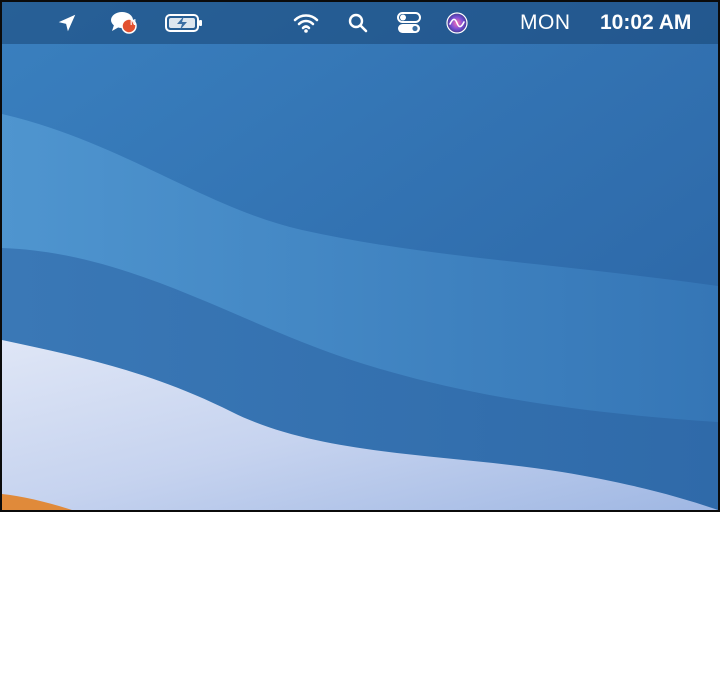 Image resolution: width=720 pixels, height=700 pixels. What do you see at coordinates (306, 23) in the screenshot?
I see `wifi-icon` at bounding box center [306, 23].